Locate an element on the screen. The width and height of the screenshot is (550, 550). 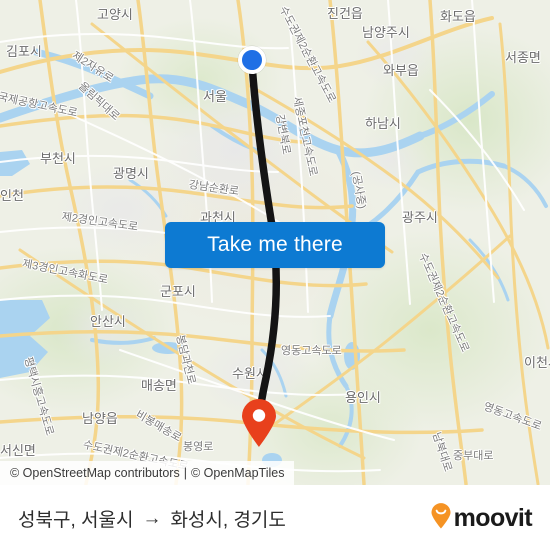
take-me-there-button: Take me there is located at coordinates (275, 245).